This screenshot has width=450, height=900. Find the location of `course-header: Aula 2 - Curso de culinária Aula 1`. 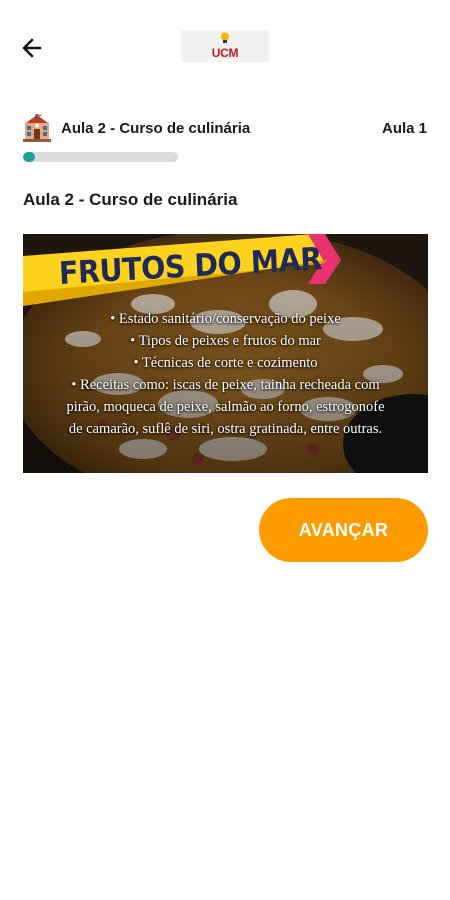

course-header: Aula 2 - Curso de culinária Aula 1 is located at coordinates (225, 129).